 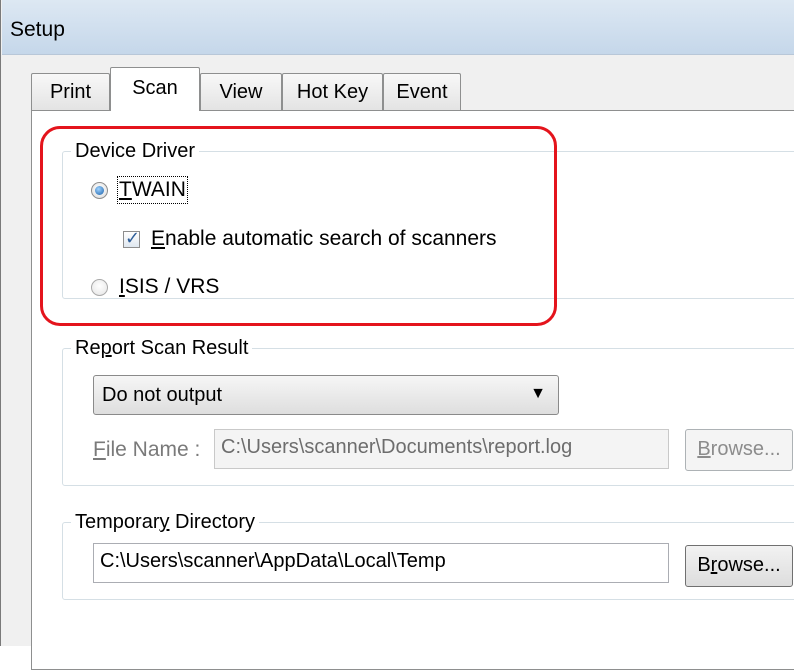 I want to click on twain-label: TWAIN, so click(x=152, y=190).